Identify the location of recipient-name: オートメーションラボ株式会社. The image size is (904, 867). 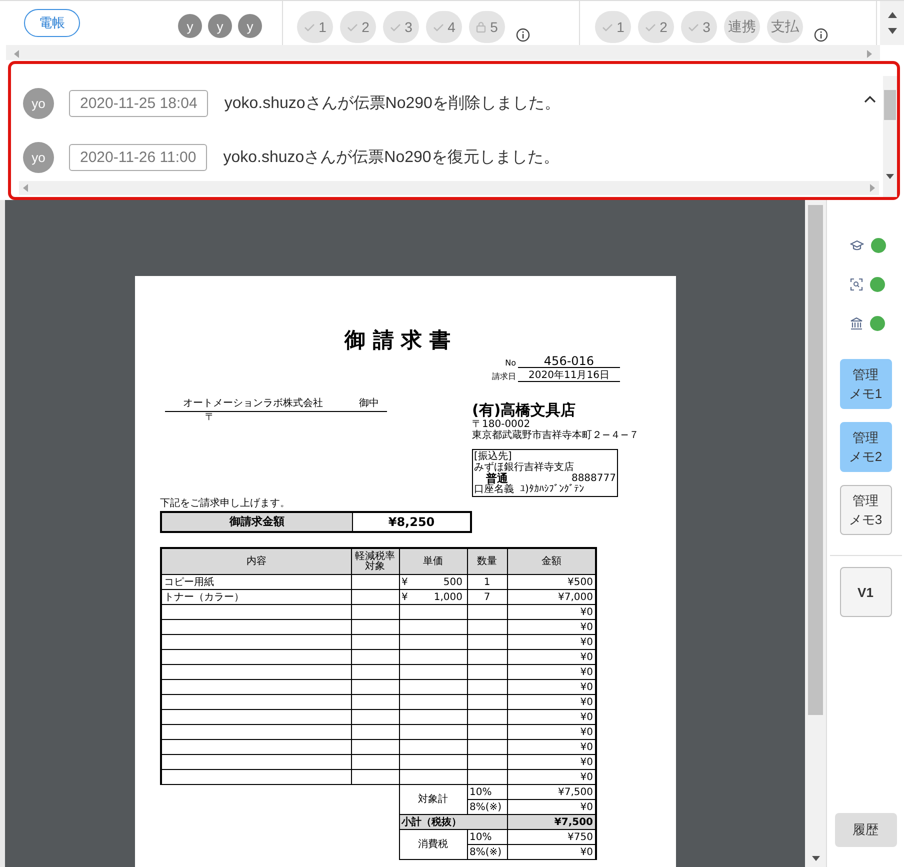
(253, 404).